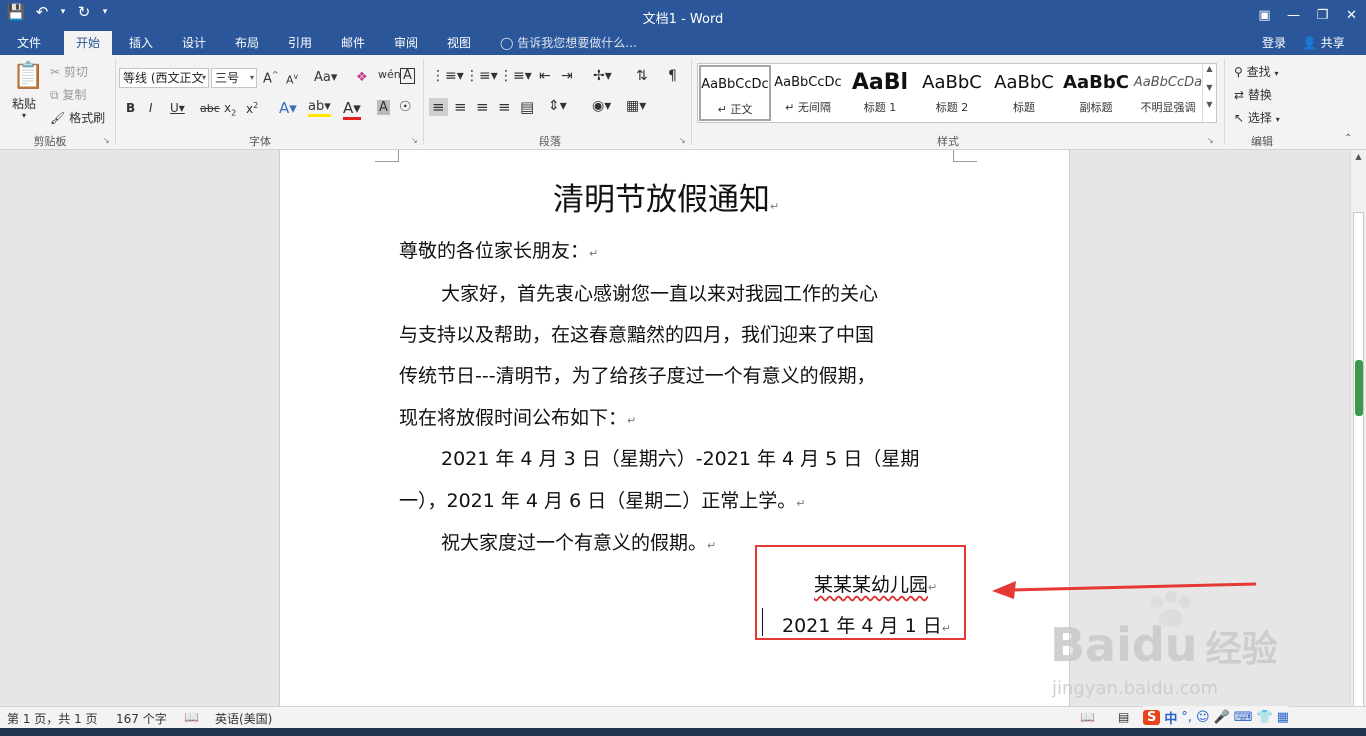 Image resolution: width=1366 pixels, height=736 pixels. I want to click on decrease-indent-icon: ⇤, so click(545, 76).